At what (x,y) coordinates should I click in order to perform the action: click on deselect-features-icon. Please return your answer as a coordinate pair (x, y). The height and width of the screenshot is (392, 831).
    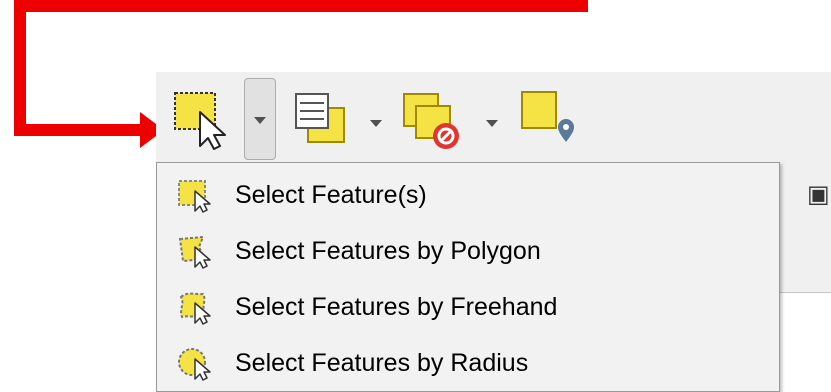
    Looking at the image, I should click on (431, 121).